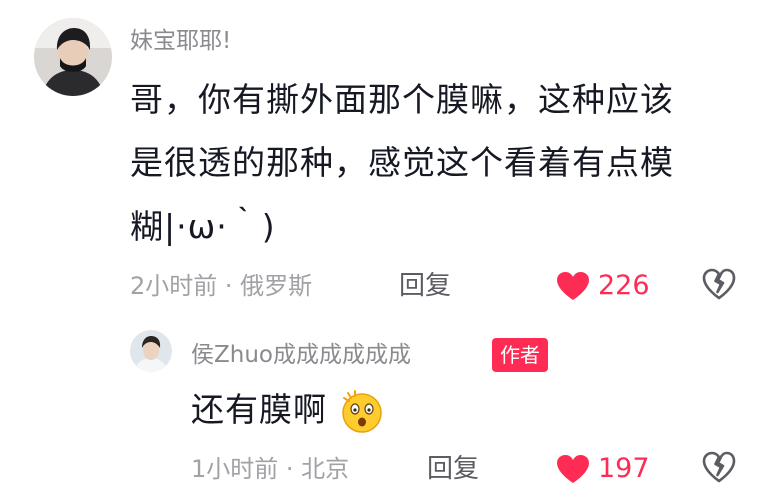 The image size is (777, 500). What do you see at coordinates (402, 99) in the screenshot?
I see `comment-text-line-1: 哥，你有撕外面那个膜嘛，这种应该` at bounding box center [402, 99].